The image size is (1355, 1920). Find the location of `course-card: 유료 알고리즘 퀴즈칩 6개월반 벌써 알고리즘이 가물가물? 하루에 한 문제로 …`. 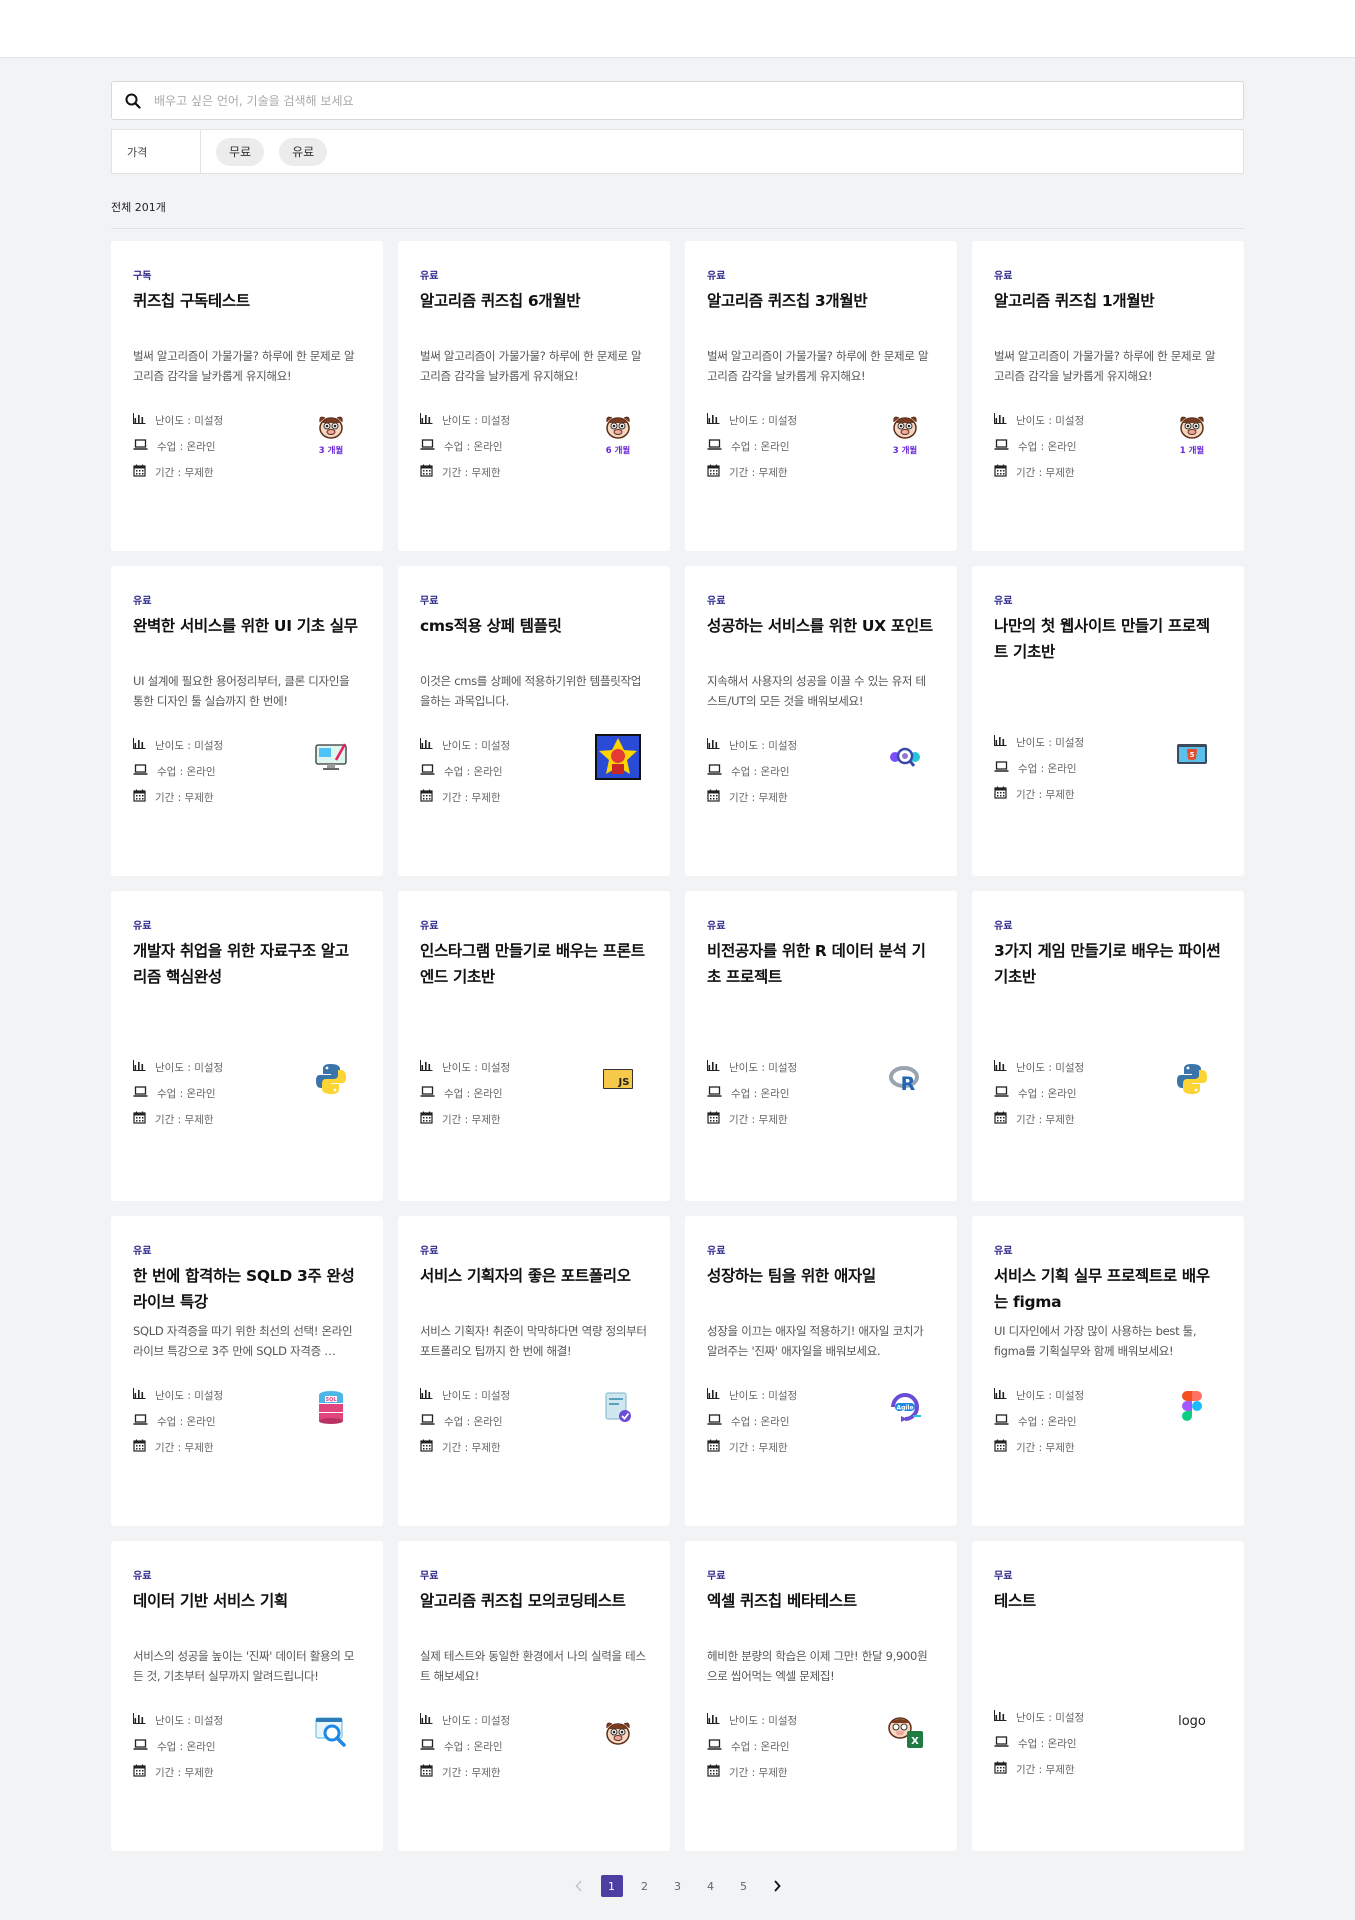

course-card: 유료 알고리즘 퀴즈칩 6개월반 벌써 알고리즘이 가물가물? 하루에 한 문제로 … is located at coordinates (534, 396).